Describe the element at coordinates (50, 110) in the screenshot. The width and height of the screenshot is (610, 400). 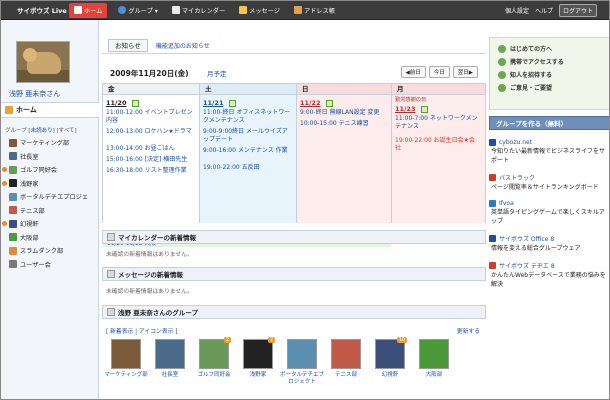
I see `sidebar-item-home: ホーム` at that location.